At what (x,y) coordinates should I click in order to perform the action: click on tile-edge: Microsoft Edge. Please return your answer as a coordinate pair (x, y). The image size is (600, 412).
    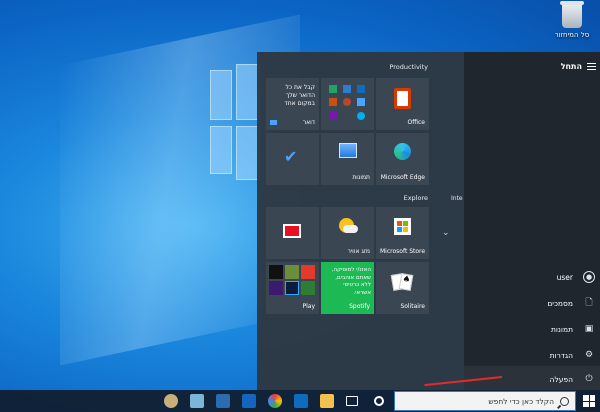
    Looking at the image, I should click on (402, 159).